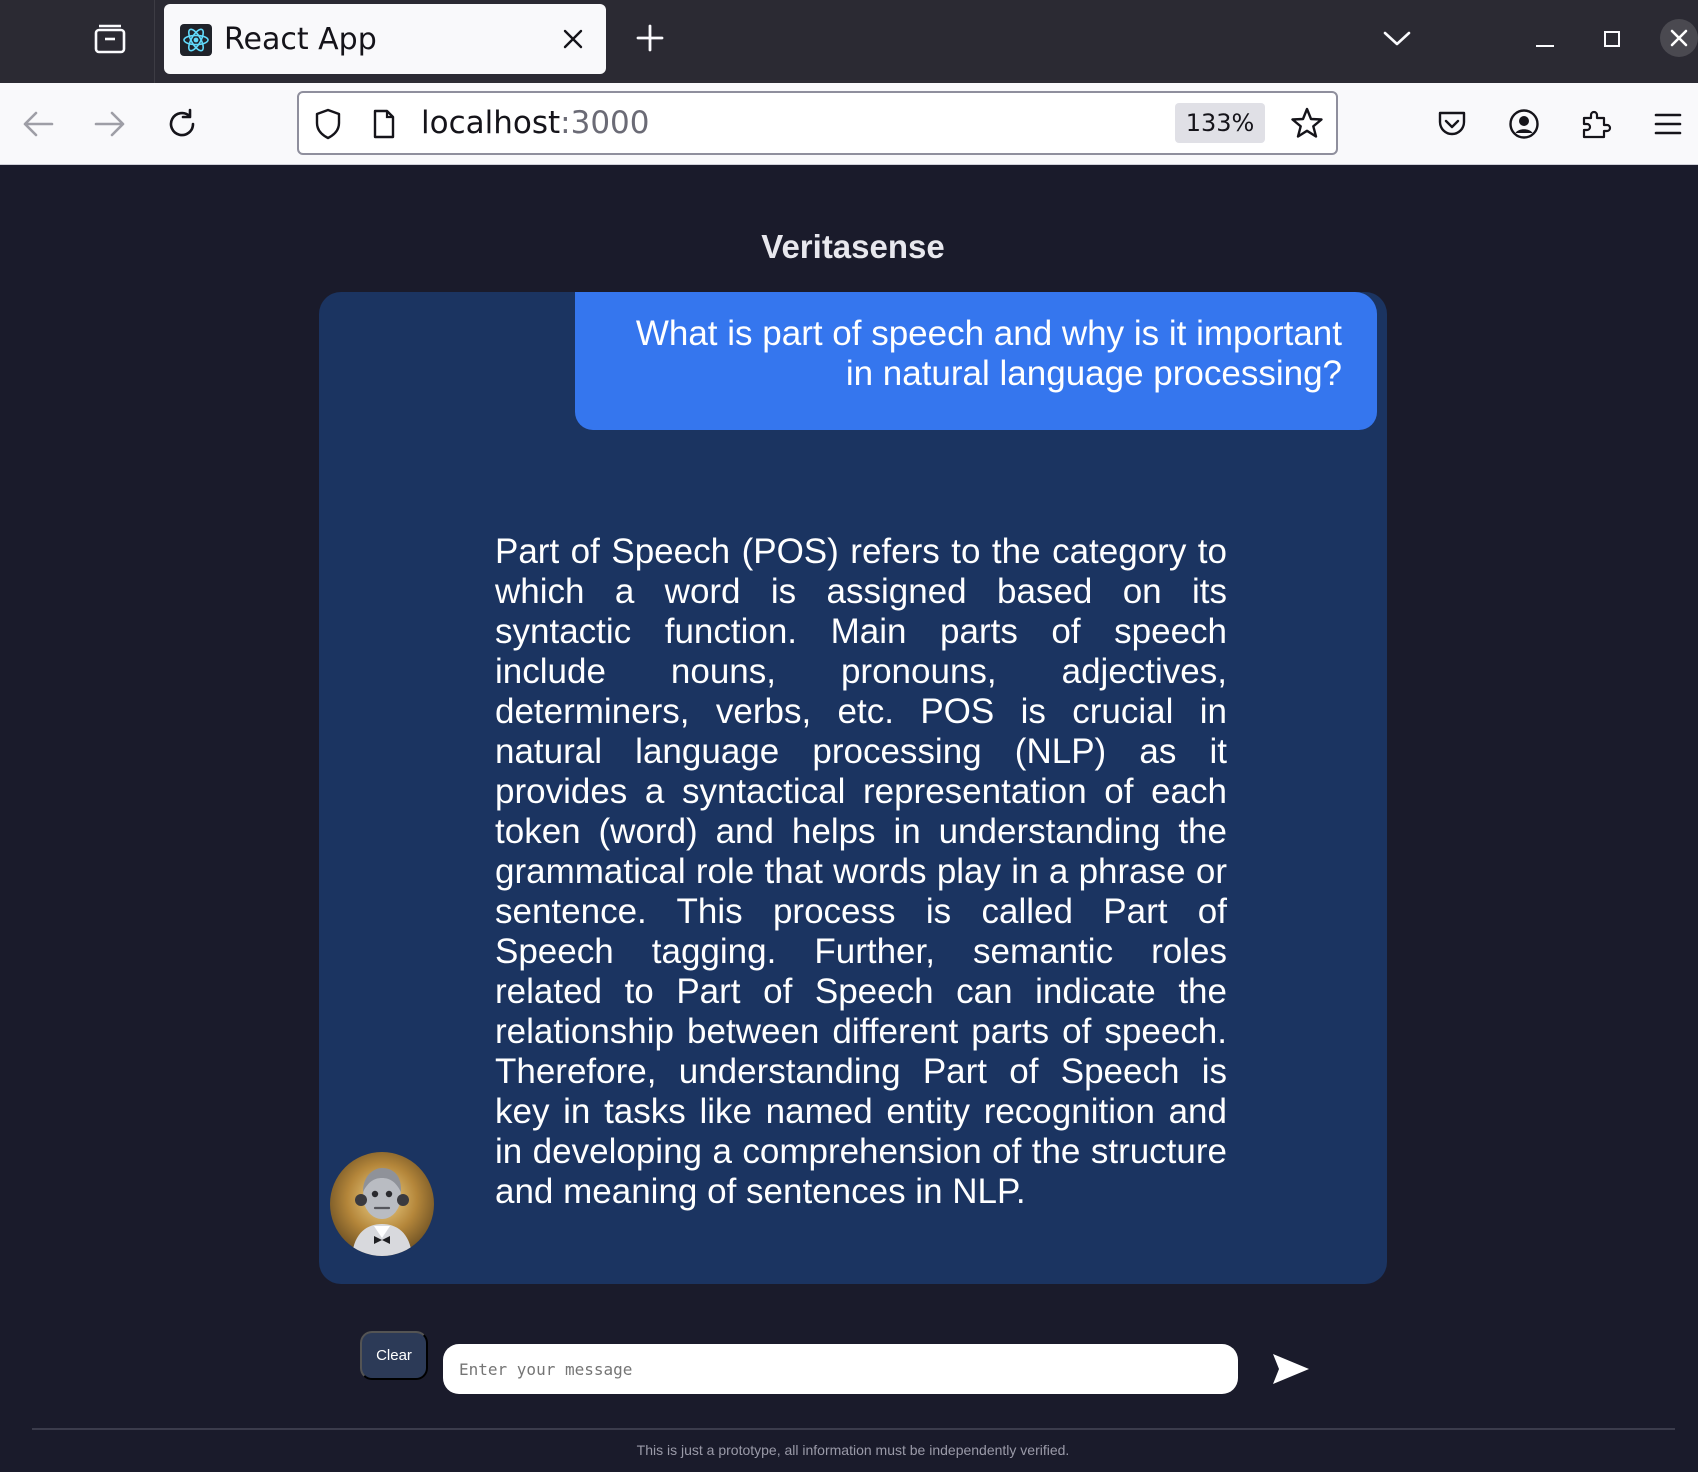 The height and width of the screenshot is (1472, 1698). I want to click on tab-react-app: React App, so click(385, 39).